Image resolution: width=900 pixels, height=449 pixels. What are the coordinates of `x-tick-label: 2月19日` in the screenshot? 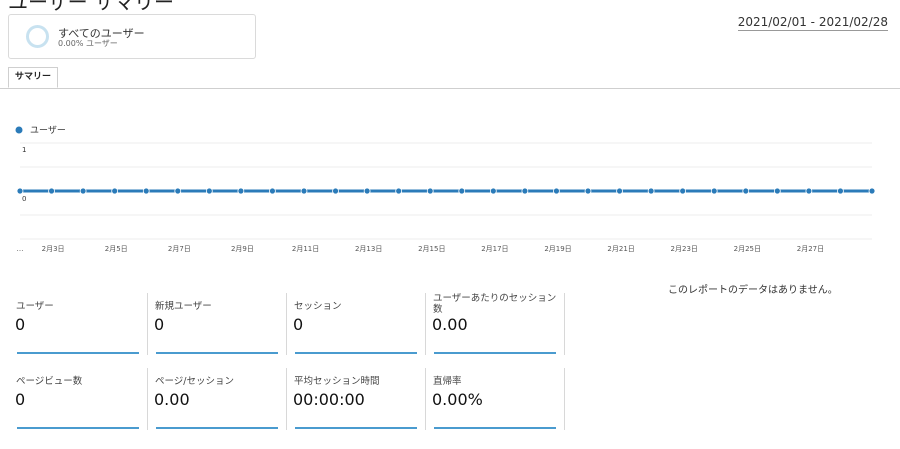 It's located at (557, 249).